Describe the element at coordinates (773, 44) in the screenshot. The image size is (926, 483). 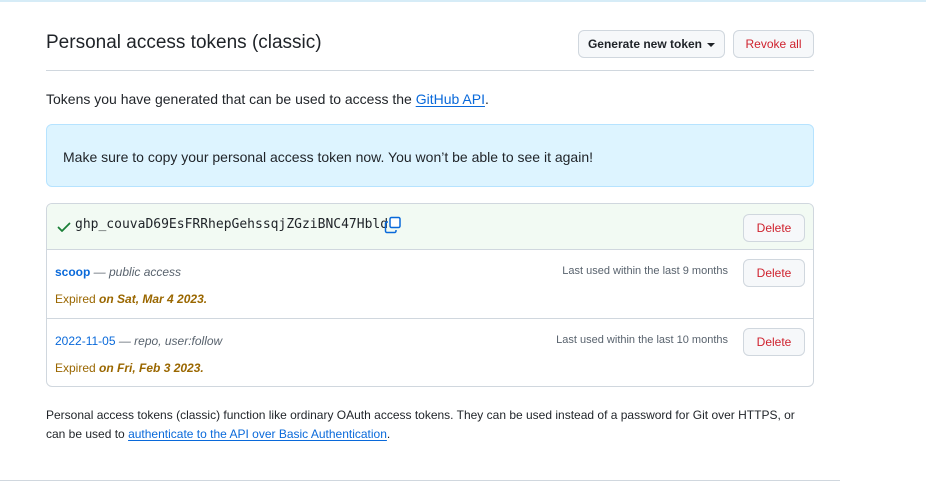
I see `revoke-all-button: Revoke all` at that location.